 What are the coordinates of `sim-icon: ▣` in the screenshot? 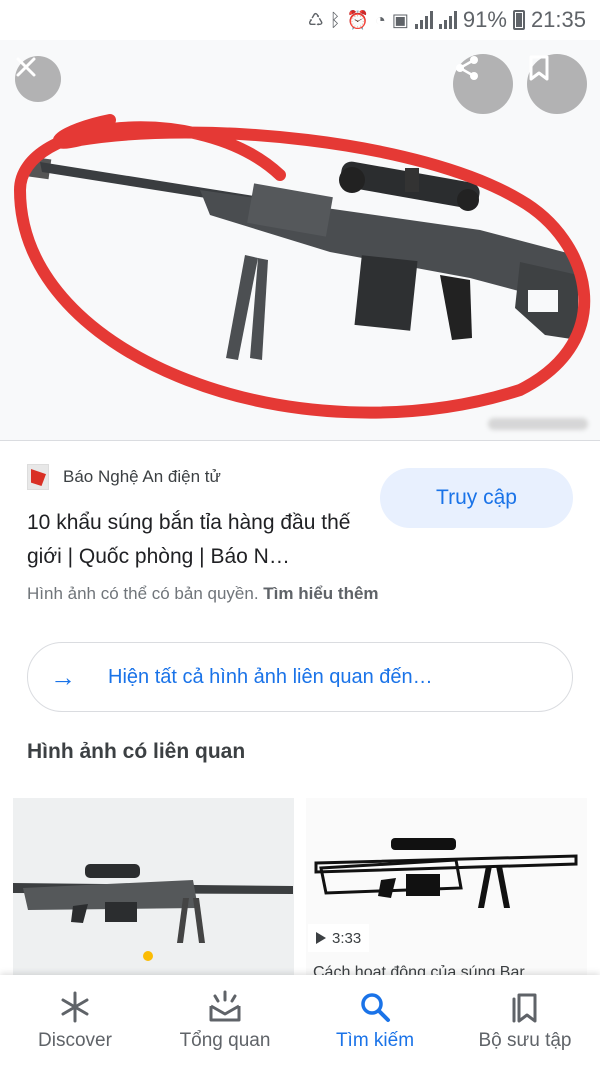 It's located at (400, 19).